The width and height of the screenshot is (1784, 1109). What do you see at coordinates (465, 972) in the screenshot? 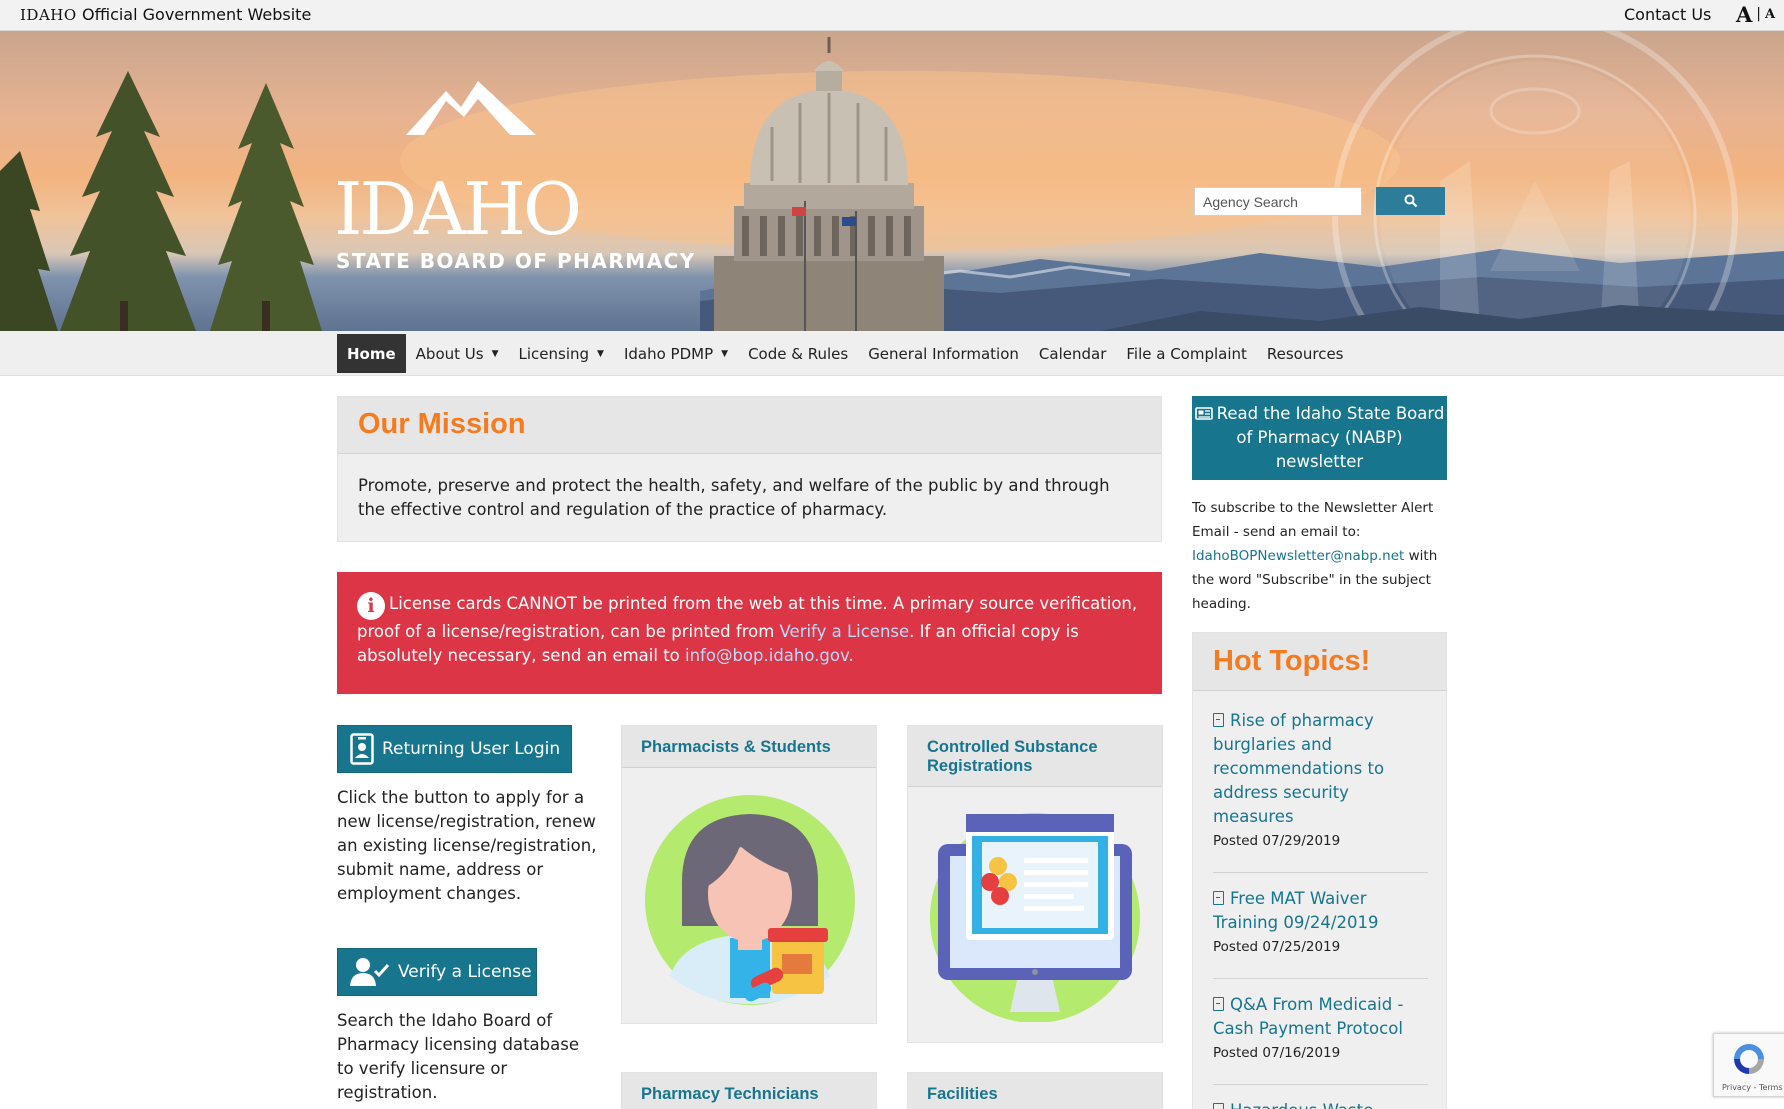
I see `verify-license-label: Verify a License` at bounding box center [465, 972].